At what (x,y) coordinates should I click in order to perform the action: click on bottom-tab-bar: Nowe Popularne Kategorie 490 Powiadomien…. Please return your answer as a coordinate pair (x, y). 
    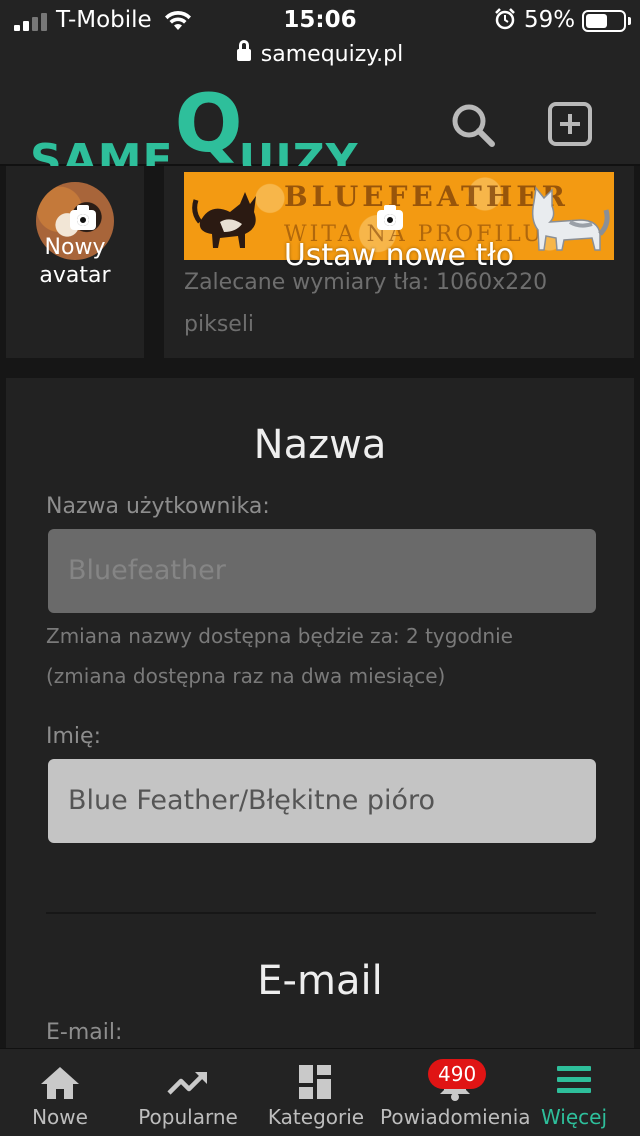
    Looking at the image, I should click on (320, 1092).